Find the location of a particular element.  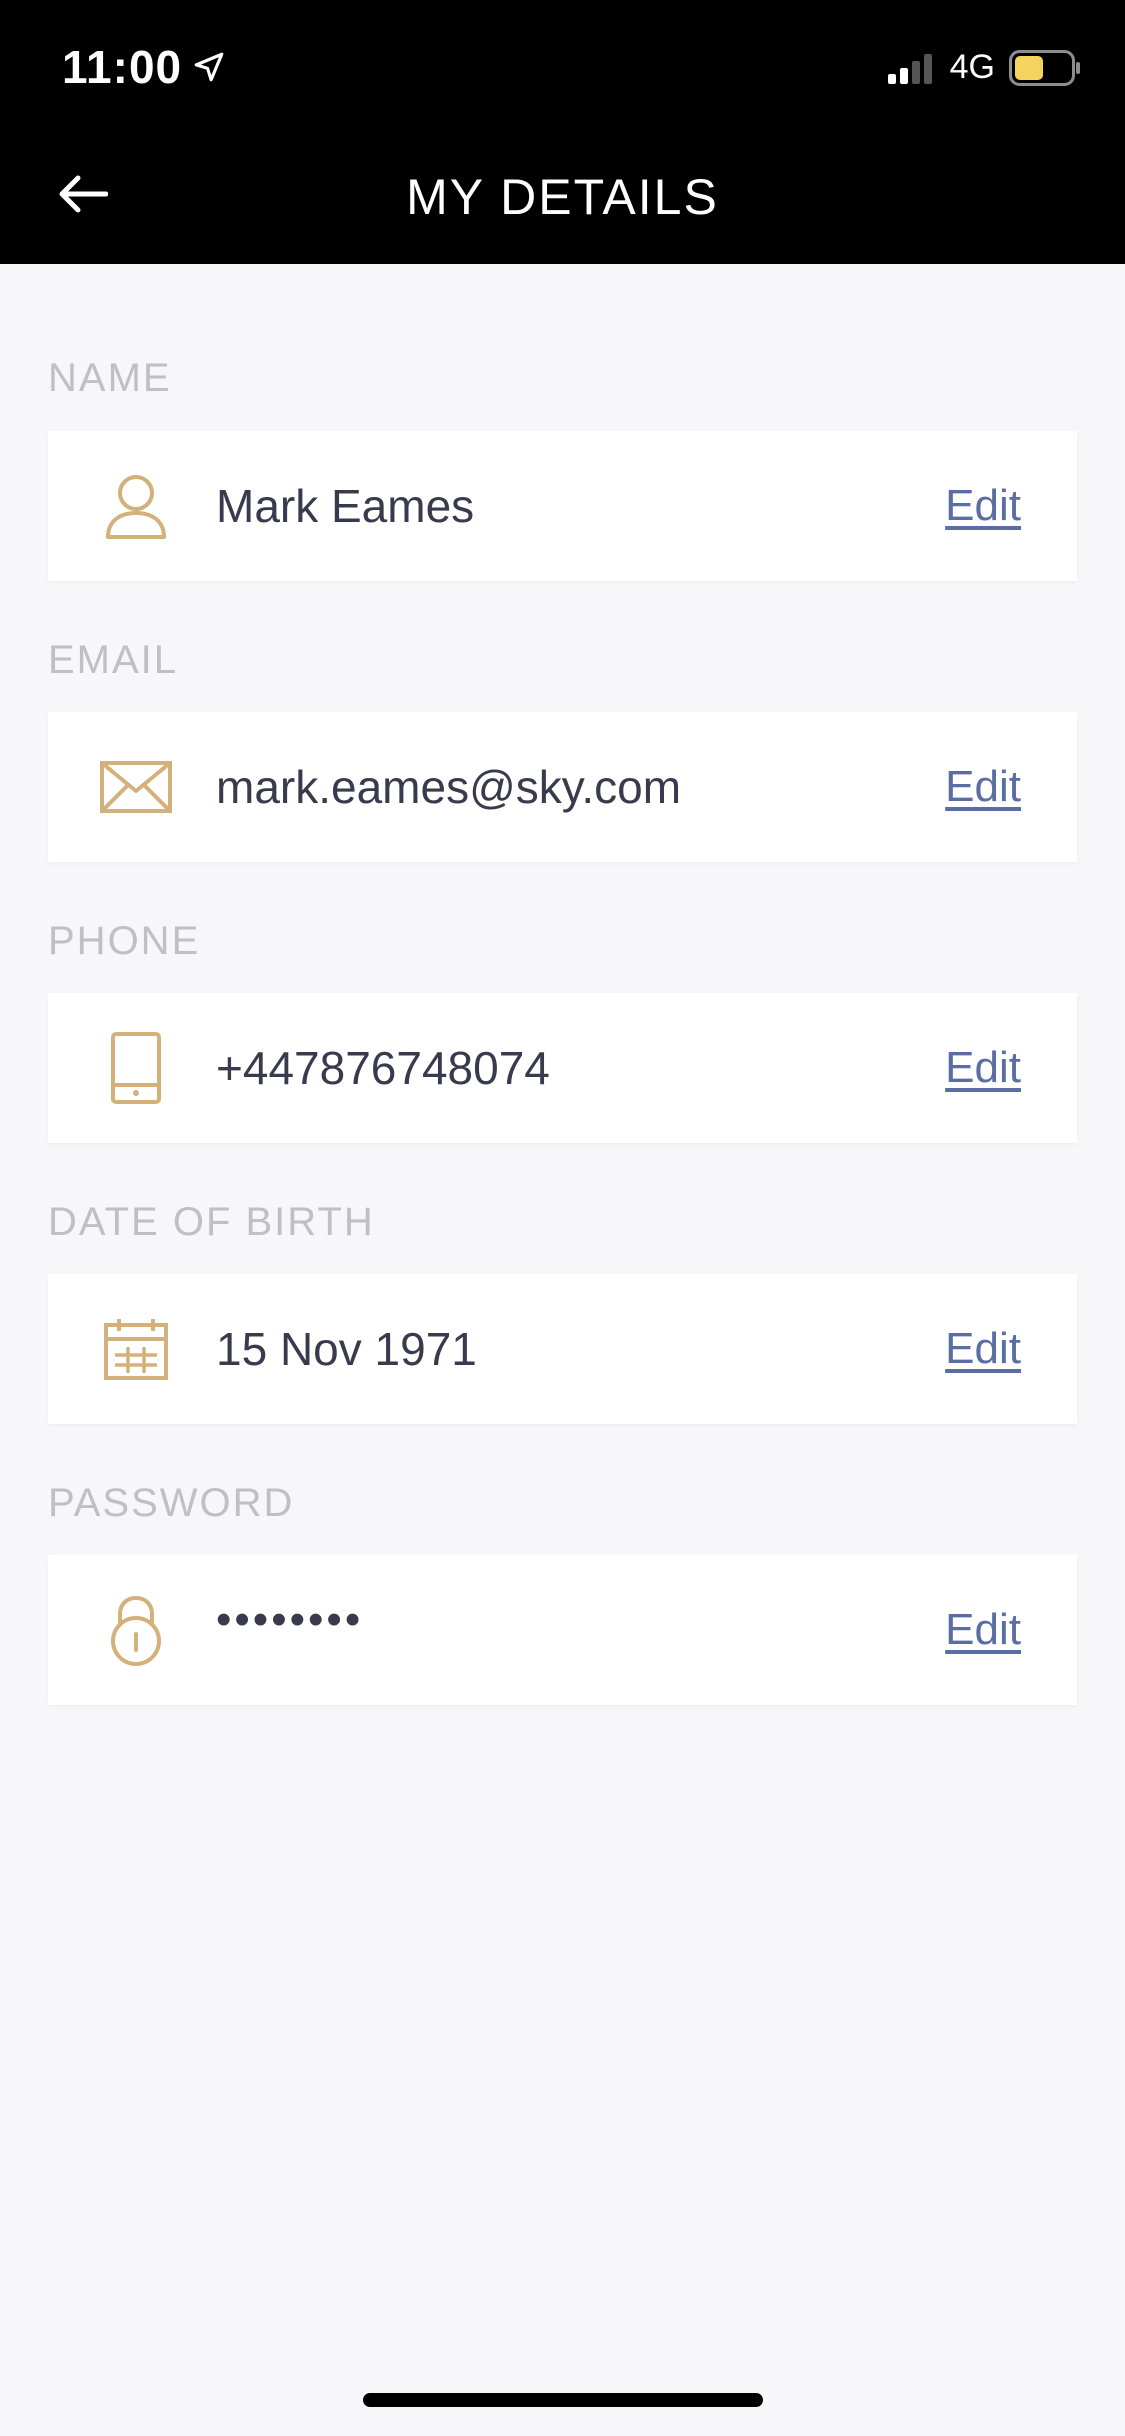

edit-phone-button: Edit is located at coordinates (983, 1068).